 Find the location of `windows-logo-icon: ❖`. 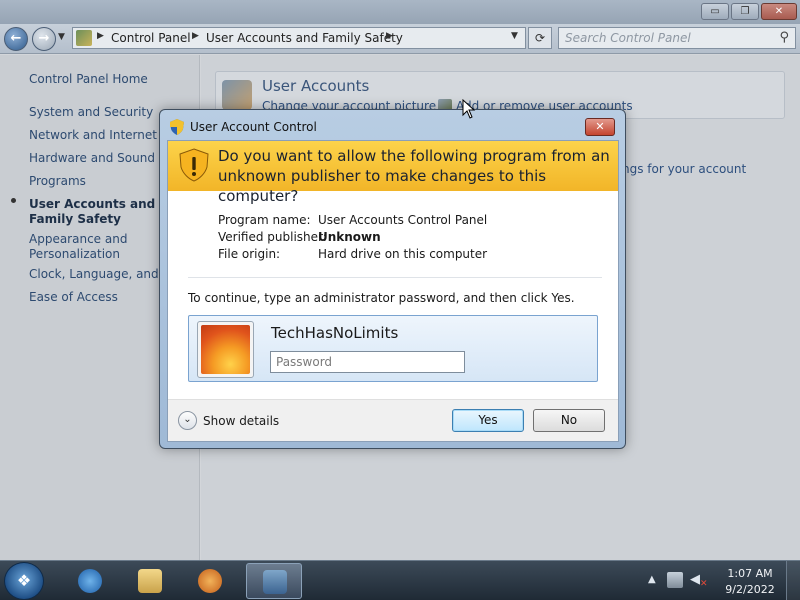

windows-logo-icon: ❖ is located at coordinates (24, 580).